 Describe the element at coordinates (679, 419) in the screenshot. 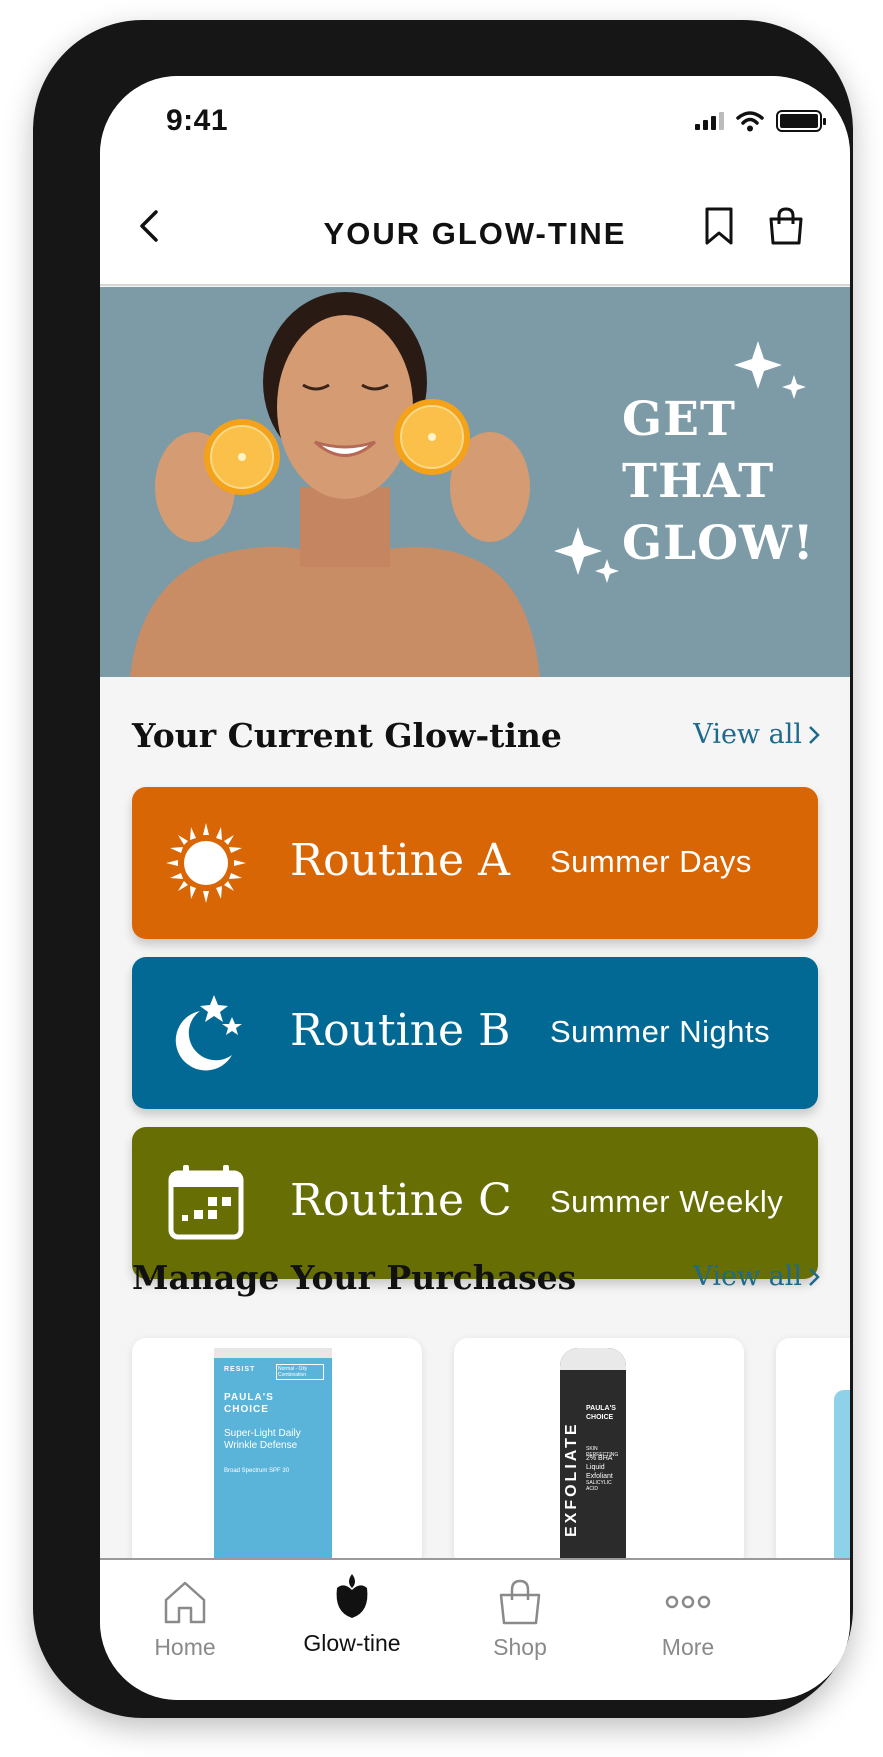

I see `hero-line-1: GET` at that location.